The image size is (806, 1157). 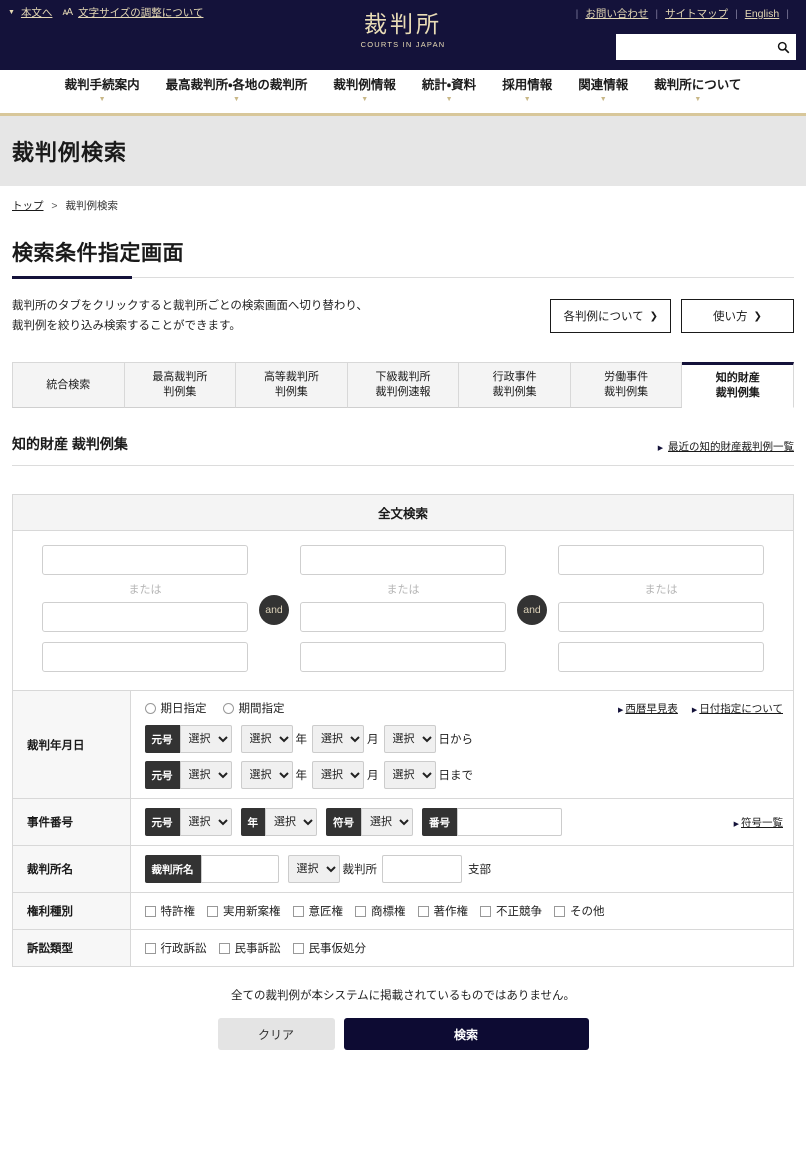 What do you see at coordinates (338, 775) in the screenshot?
I see `month-select-to: 選択` at bounding box center [338, 775].